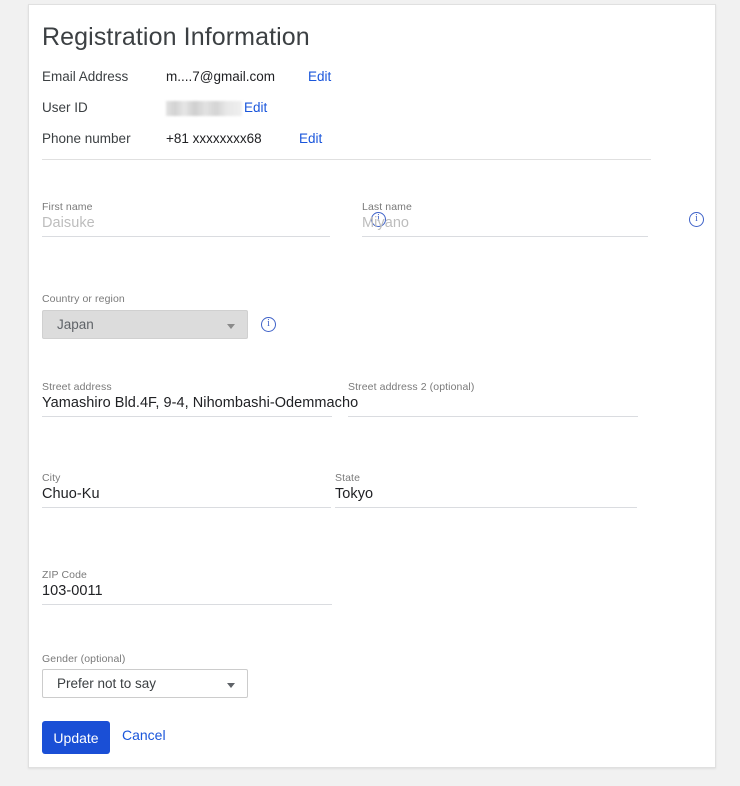 This screenshot has height=786, width=740. I want to click on cancel-link: Cancel, so click(144, 735).